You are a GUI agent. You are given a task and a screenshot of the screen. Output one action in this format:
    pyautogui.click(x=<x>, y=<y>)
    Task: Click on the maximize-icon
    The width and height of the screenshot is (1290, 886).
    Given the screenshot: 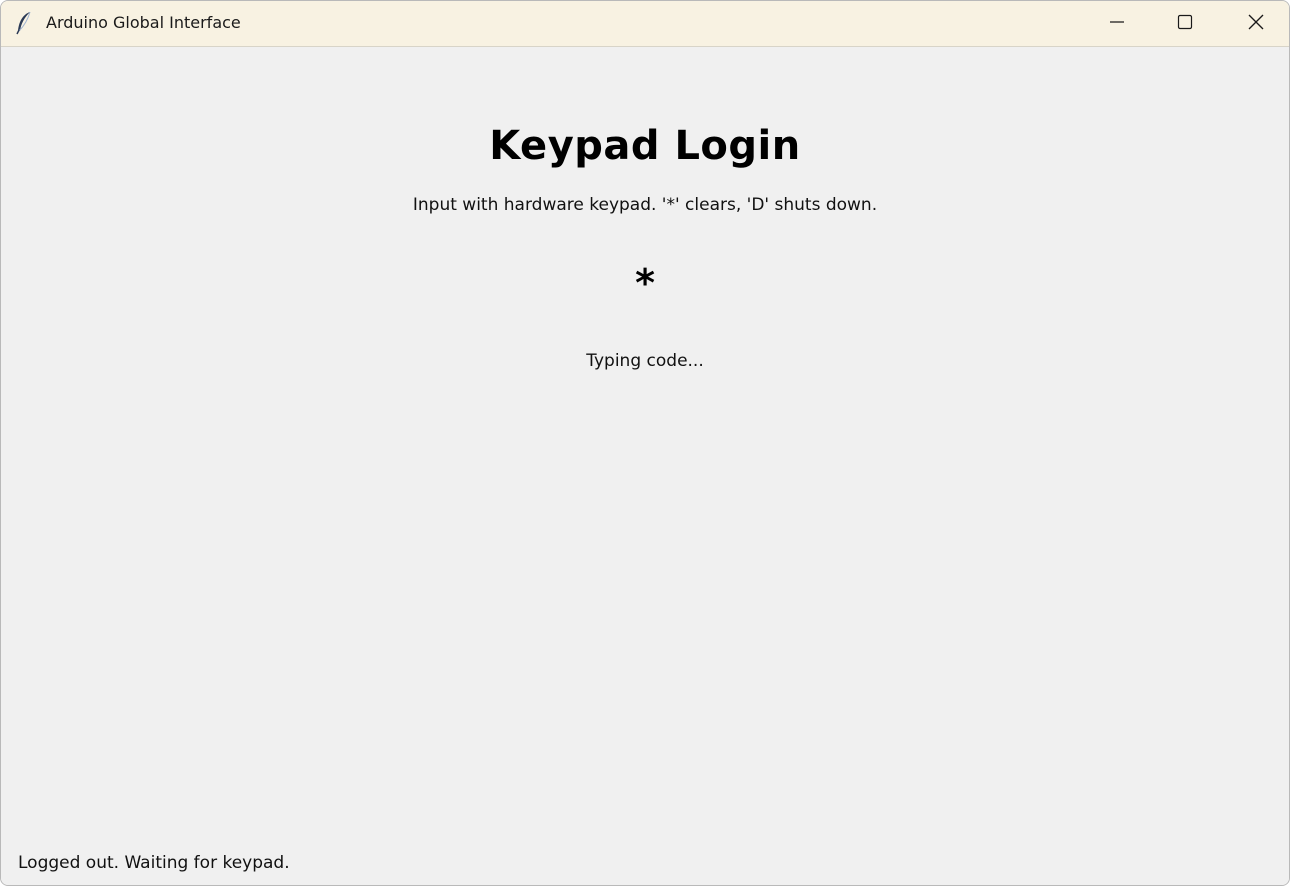 What is the action you would take?
    pyautogui.click(x=1185, y=24)
    